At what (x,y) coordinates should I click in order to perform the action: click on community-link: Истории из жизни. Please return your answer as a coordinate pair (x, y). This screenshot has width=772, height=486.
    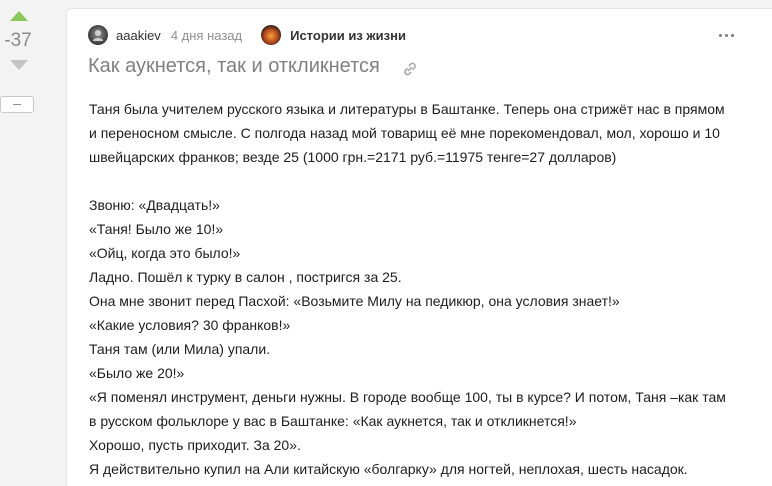
    Looking at the image, I should click on (348, 35).